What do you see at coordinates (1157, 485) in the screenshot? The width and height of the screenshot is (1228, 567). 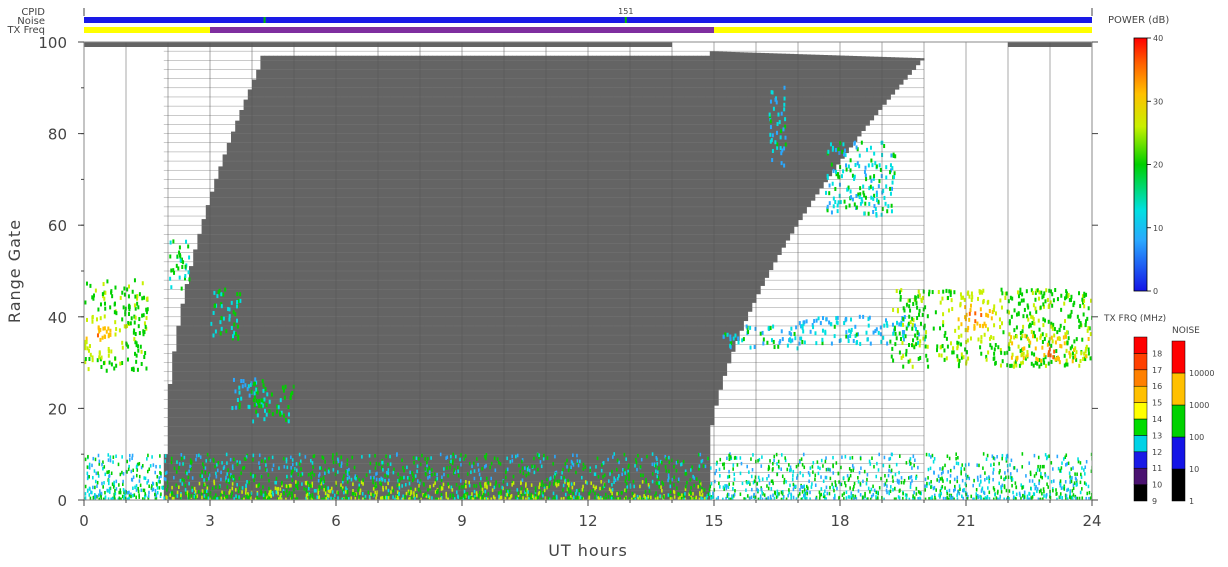 I see `freq-swatch-label: 10` at bounding box center [1157, 485].